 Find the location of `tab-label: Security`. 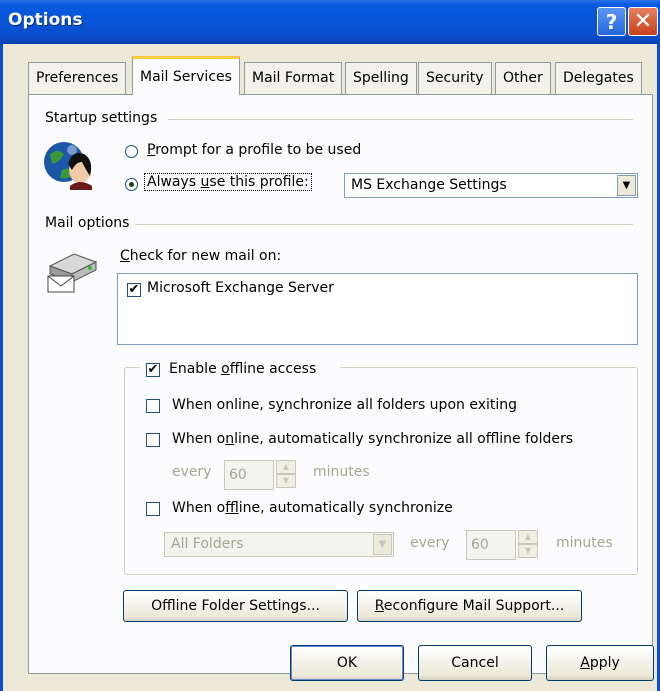

tab-label: Security is located at coordinates (455, 78).